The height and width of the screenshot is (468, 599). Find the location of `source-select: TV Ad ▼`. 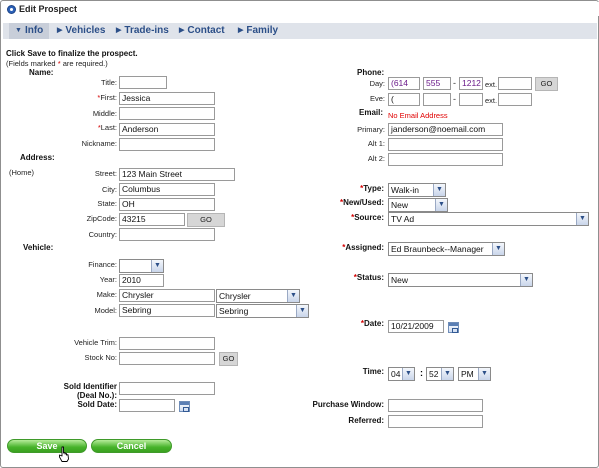

source-select: TV Ad ▼ is located at coordinates (488, 219).